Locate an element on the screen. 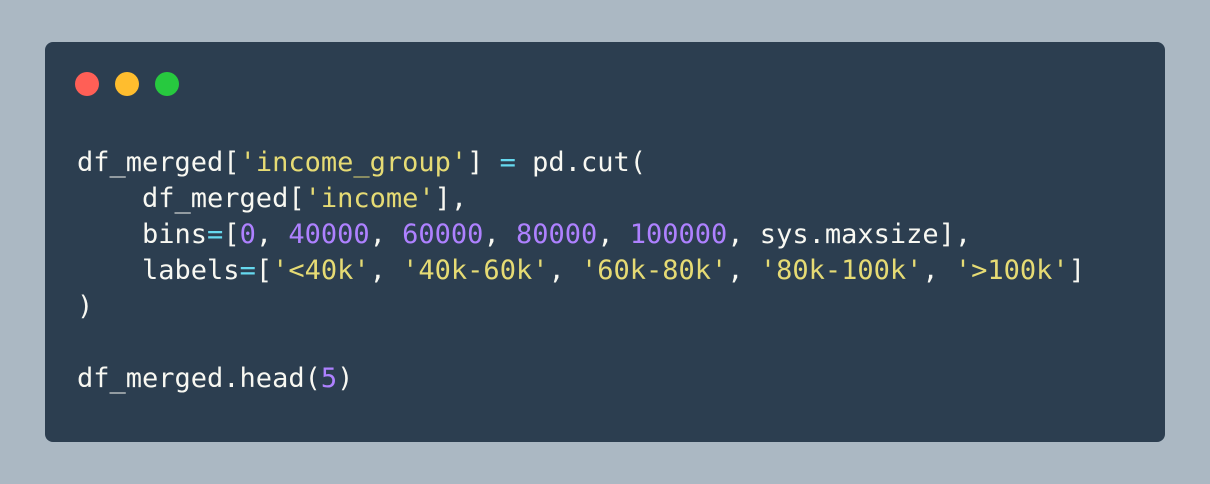  code-token: '>100k' is located at coordinates (1011, 270).